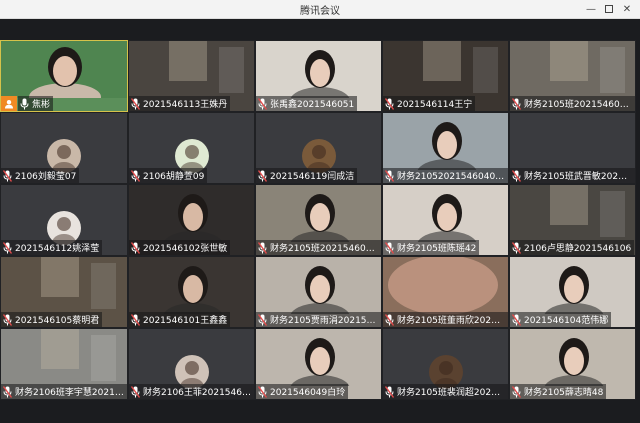 Image resolution: width=640 pixels, height=423 pixels. What do you see at coordinates (572, 220) in the screenshot?
I see `participant-tile: 2106卢思静2021546106` at bounding box center [572, 220].